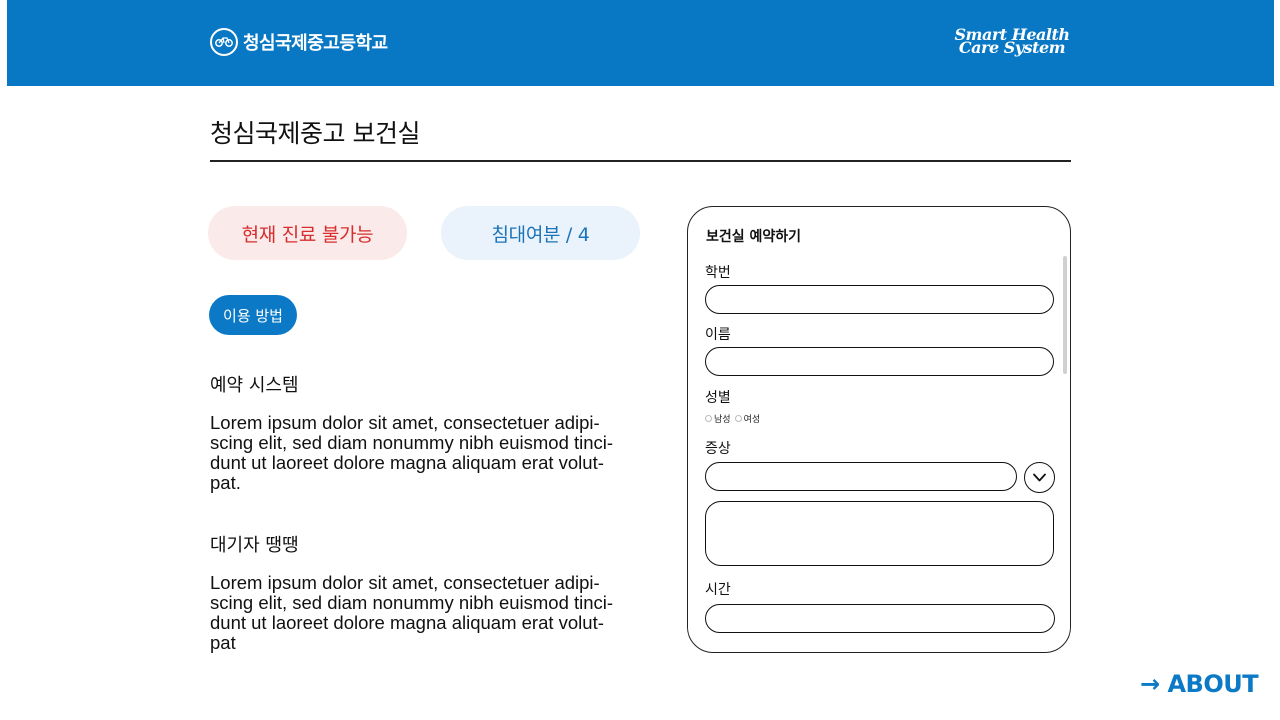  I want to click on section-heading-waitlist: 대기자 땡땡, so click(254, 545).